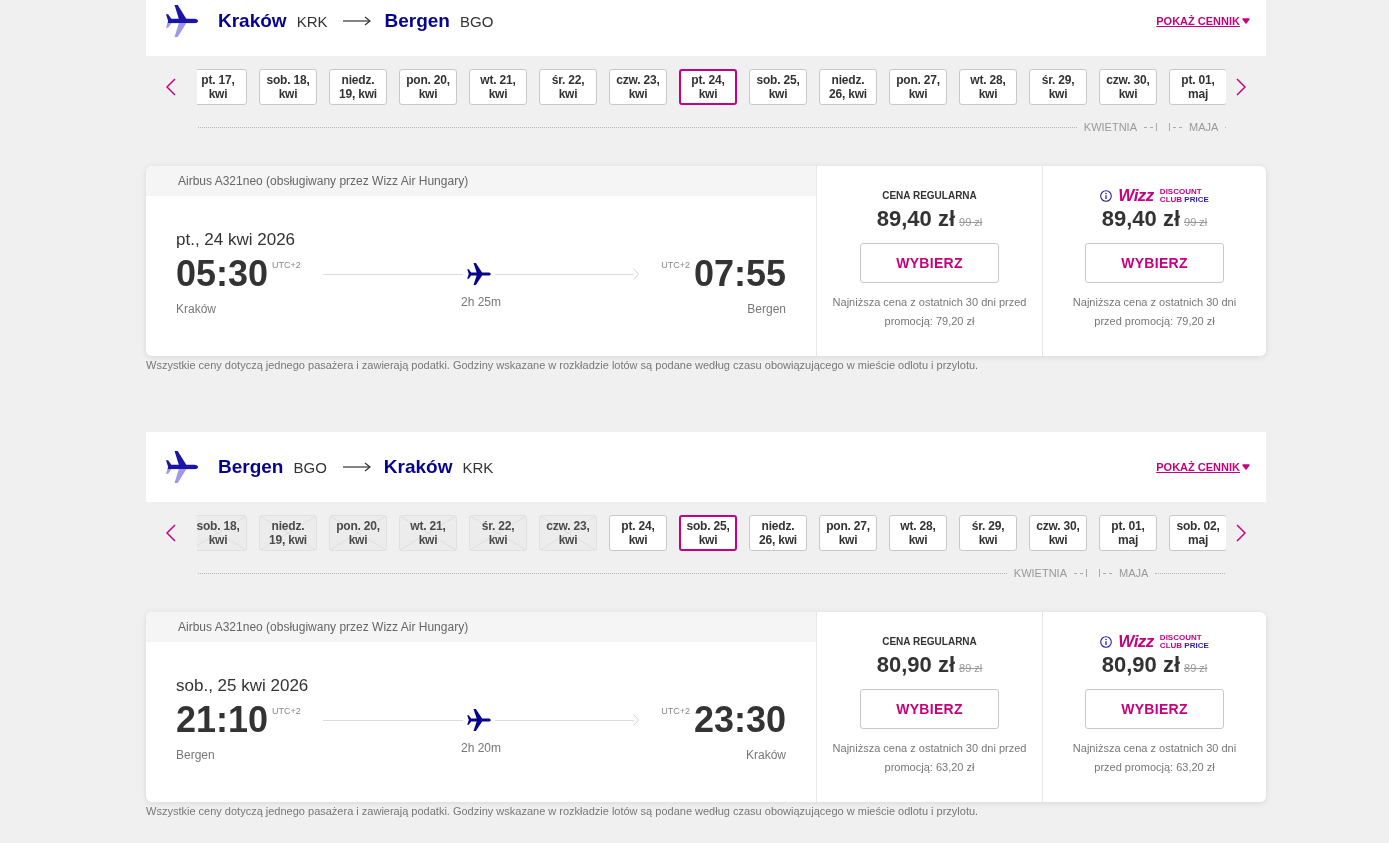 The width and height of the screenshot is (1389, 843). What do you see at coordinates (478, 467) in the screenshot?
I see `destination-code: KRK` at bounding box center [478, 467].